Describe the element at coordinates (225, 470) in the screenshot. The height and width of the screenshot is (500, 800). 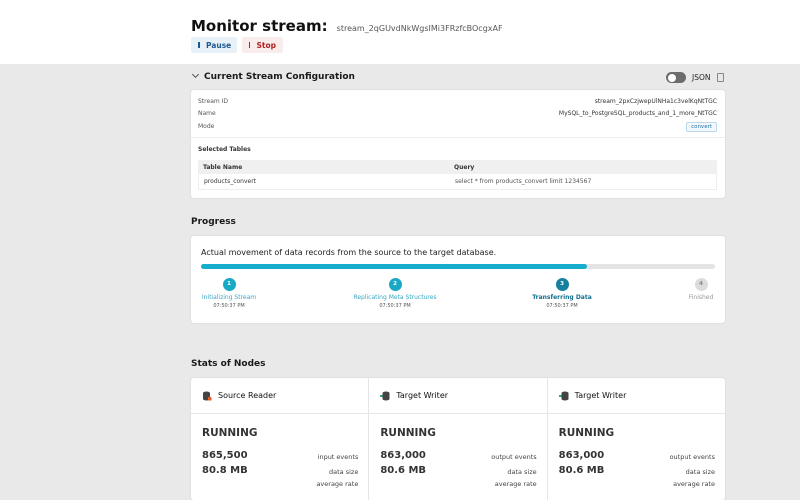
I see `node-size-value: 80.8 MB` at that location.